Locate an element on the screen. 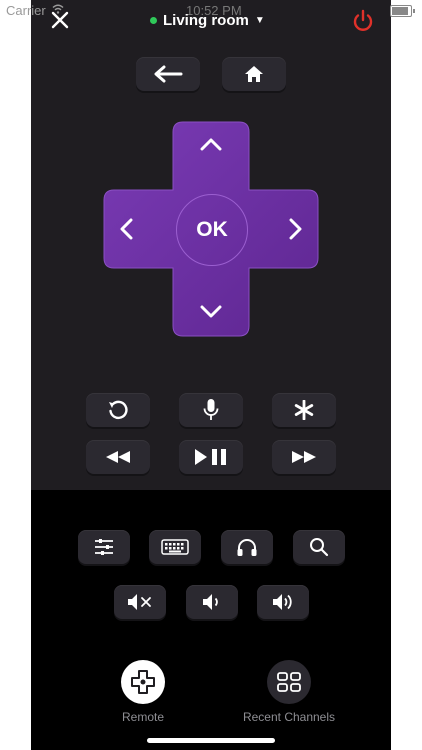  search-button is located at coordinates (319, 547).